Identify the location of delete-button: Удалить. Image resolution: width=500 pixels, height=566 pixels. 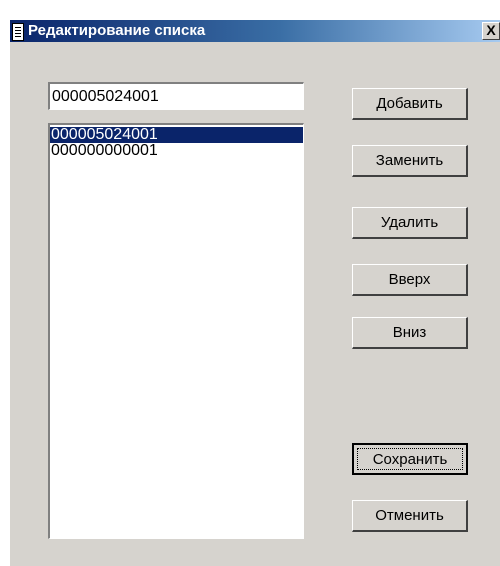
(410, 223).